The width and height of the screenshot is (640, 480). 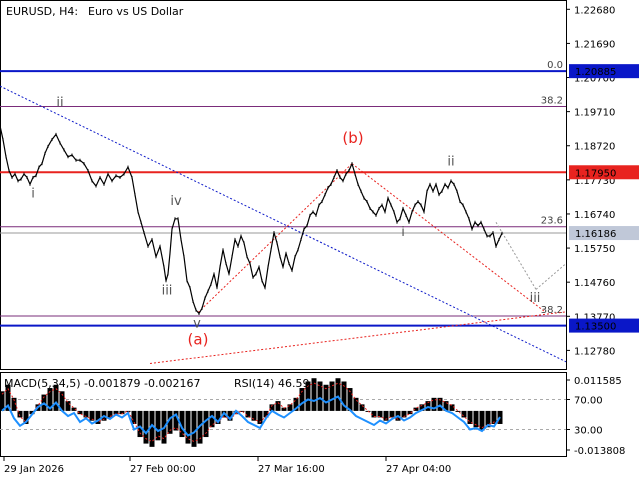 What do you see at coordinates (352, 138) in the screenshot?
I see `wave-label: (b)` at bounding box center [352, 138].